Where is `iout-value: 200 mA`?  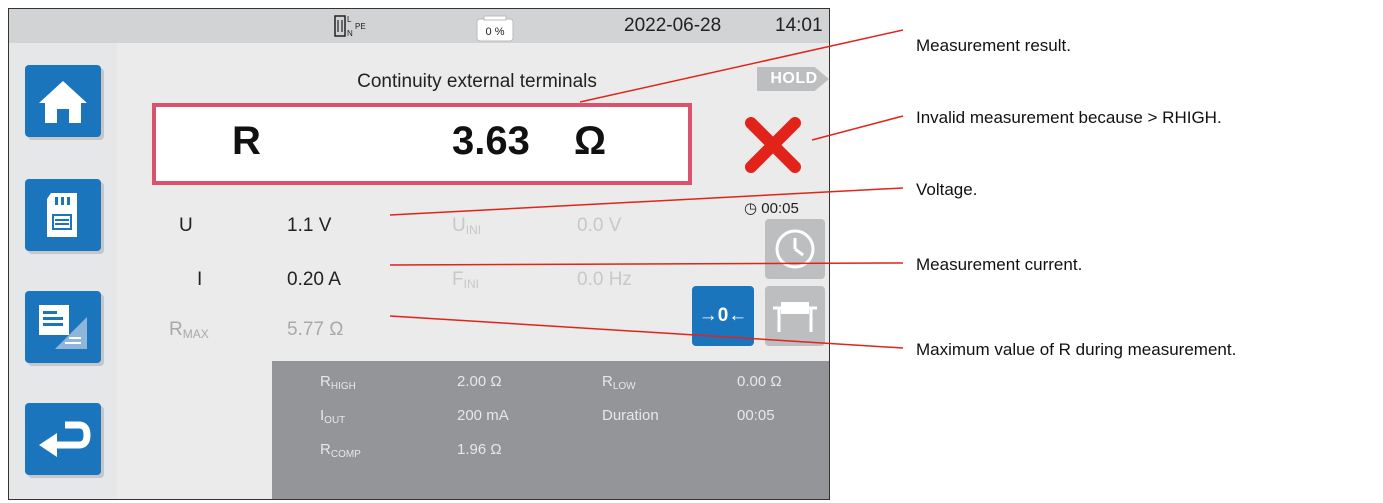
iout-value: 200 mA is located at coordinates (483, 415).